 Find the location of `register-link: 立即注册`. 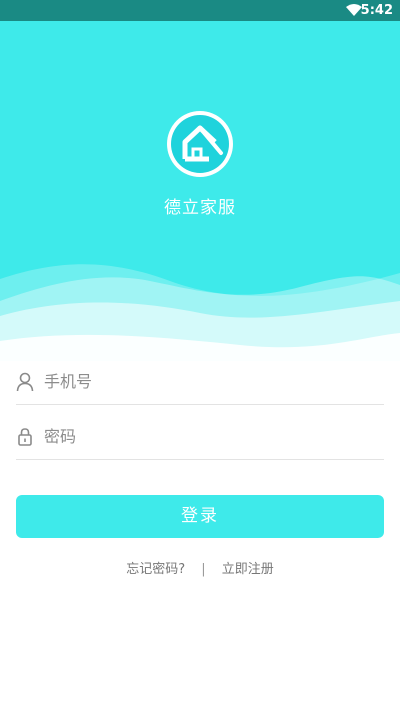

register-link: 立即注册 is located at coordinates (248, 567).